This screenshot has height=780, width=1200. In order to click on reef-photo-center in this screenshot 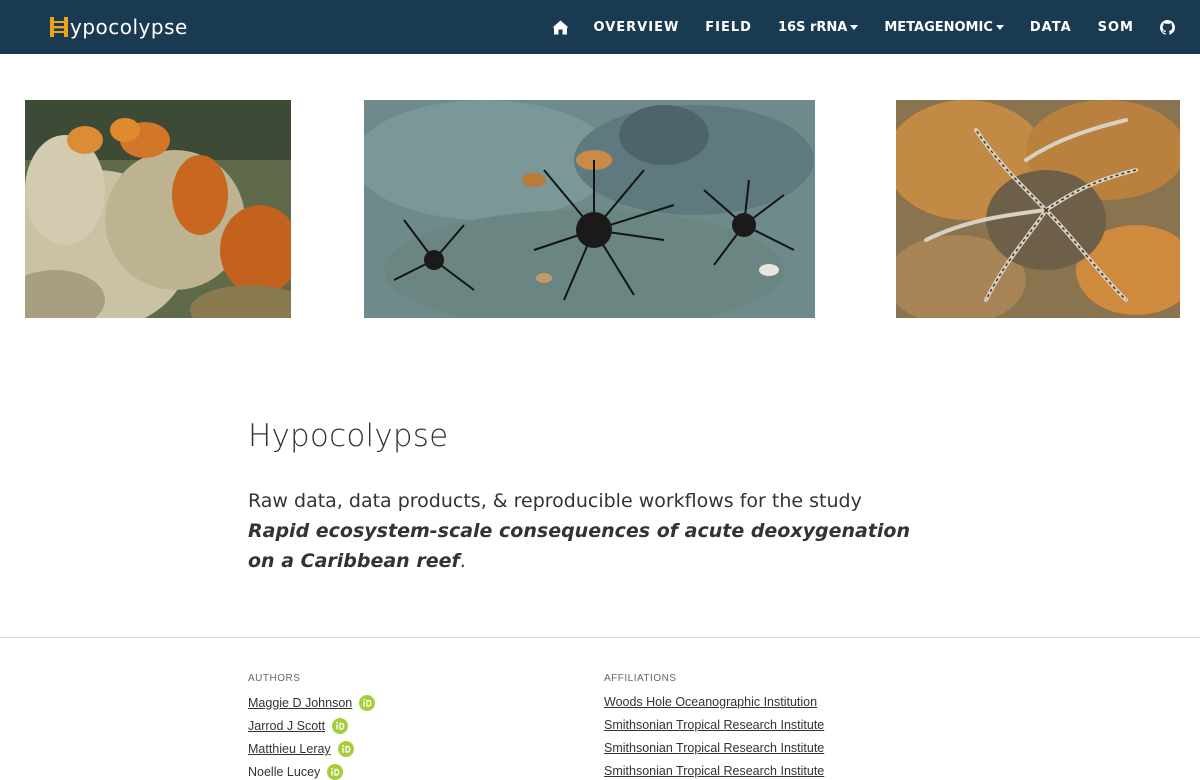, I will do `click(589, 209)`.